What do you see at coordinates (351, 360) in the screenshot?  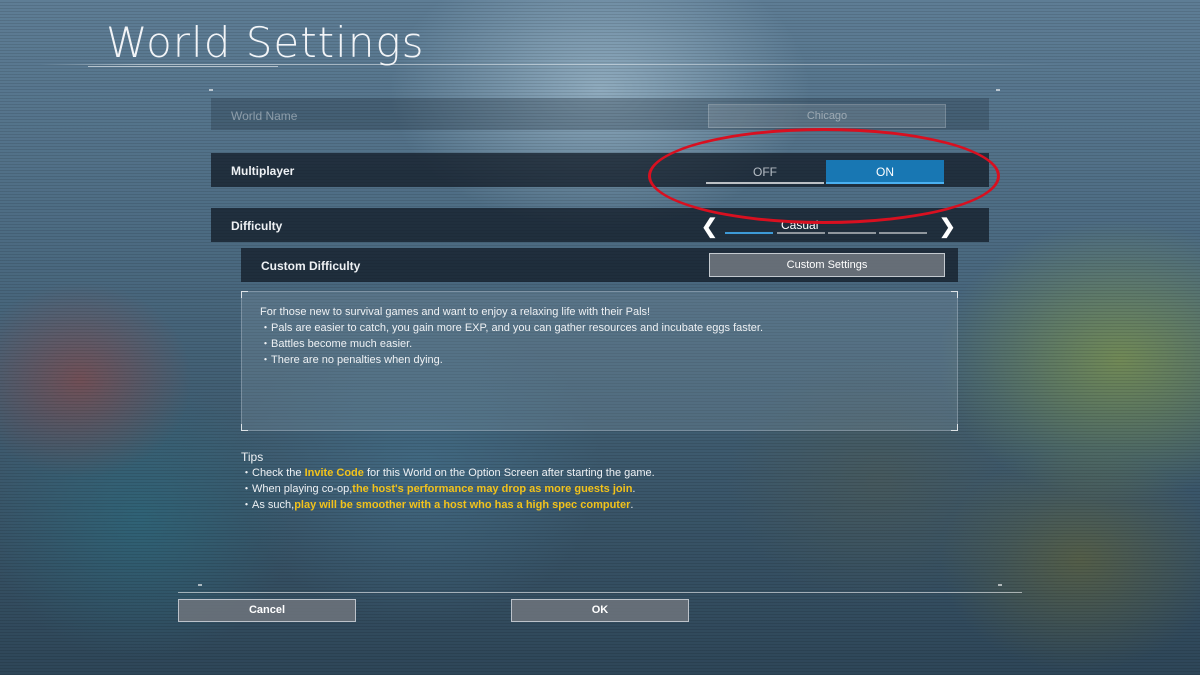 I see `description-bullet: ・There are no penalties when dying.` at bounding box center [351, 360].